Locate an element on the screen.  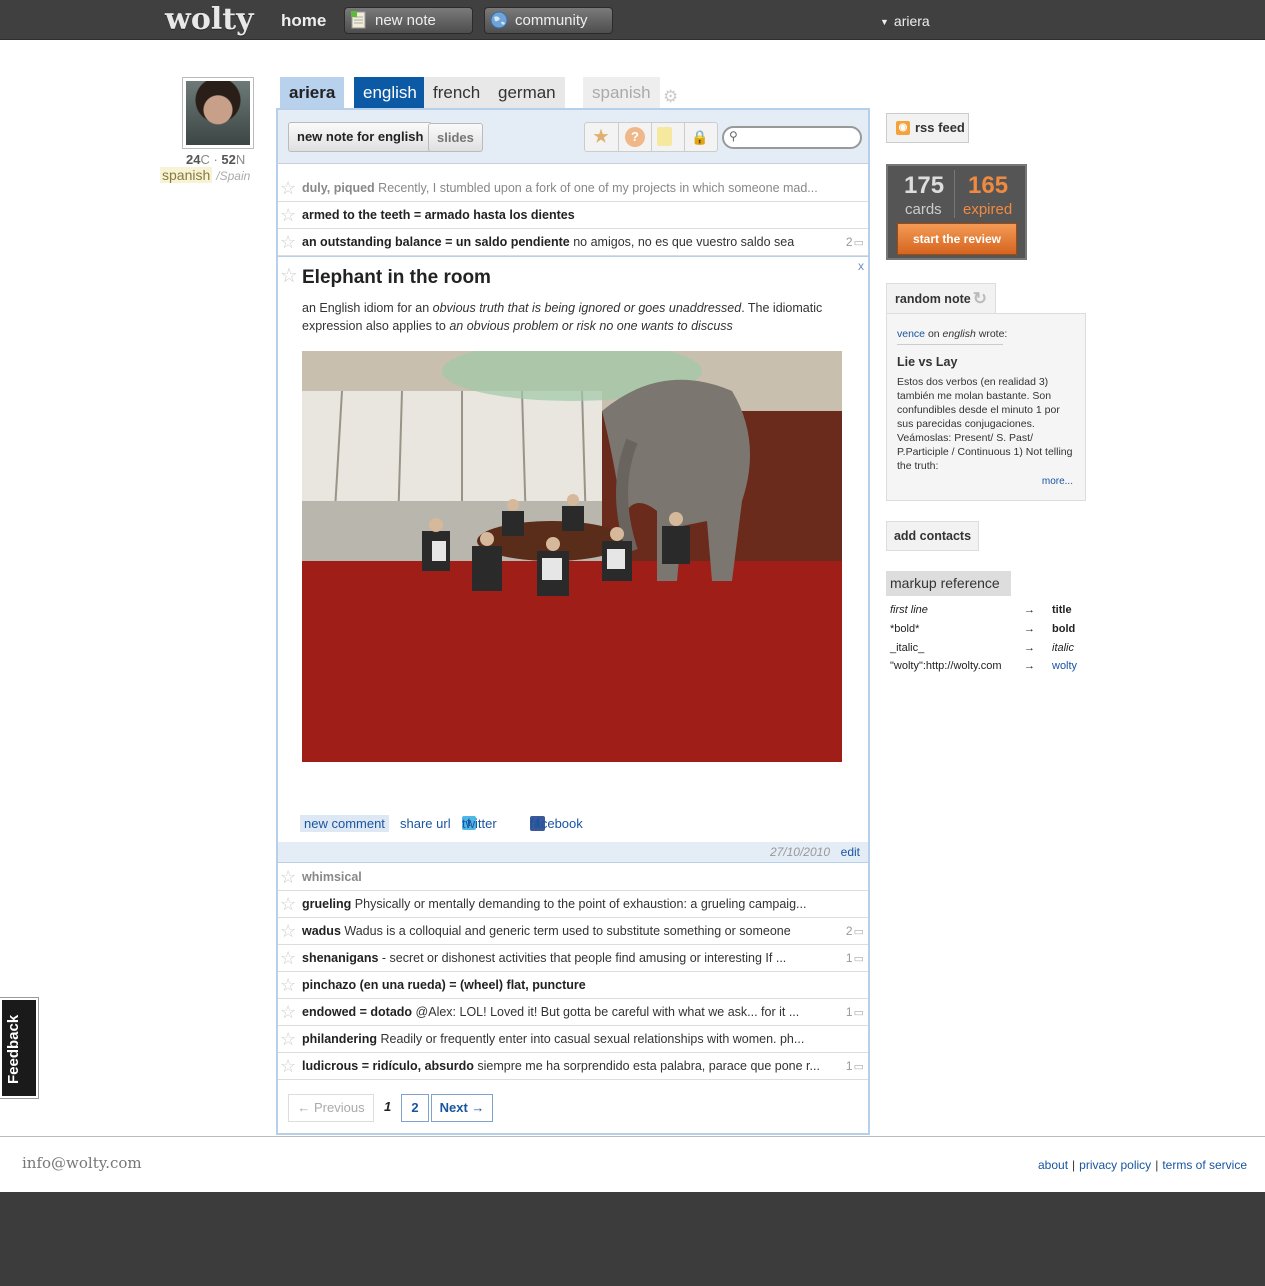
language-country: /Spain is located at coordinates (233, 176).